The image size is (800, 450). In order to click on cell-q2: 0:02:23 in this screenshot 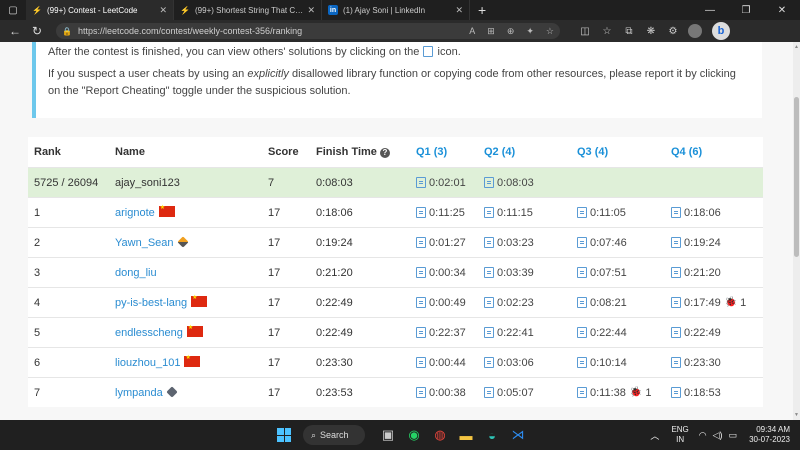, I will do `click(530, 303)`.